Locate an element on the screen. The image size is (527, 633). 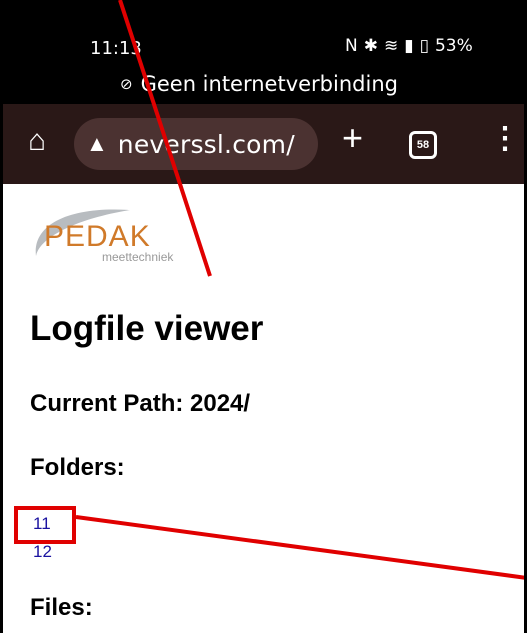
signal-icon: ▮ is located at coordinates (409, 46).